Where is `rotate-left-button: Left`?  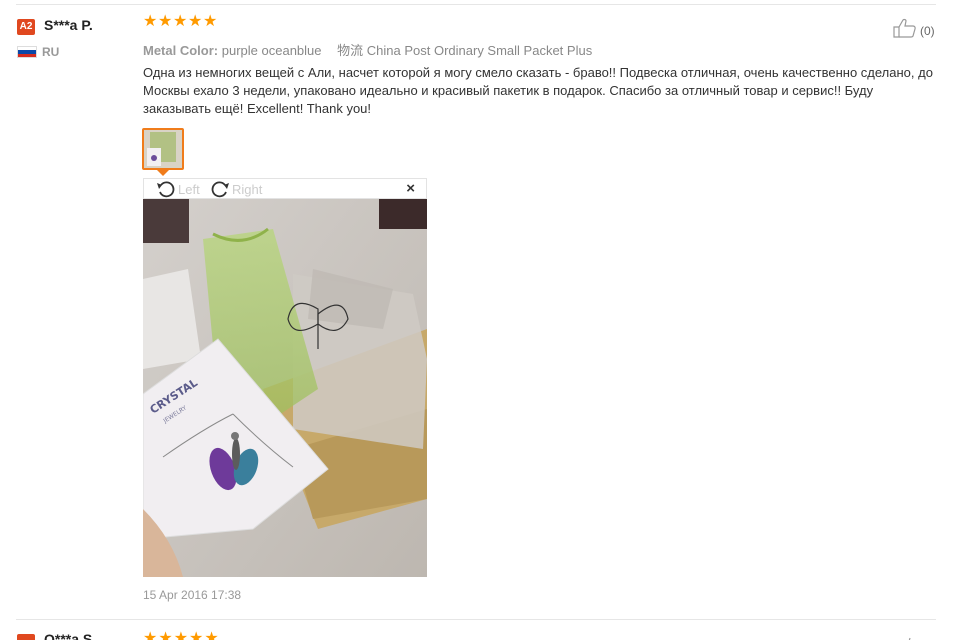 rotate-left-button: Left is located at coordinates (178, 189).